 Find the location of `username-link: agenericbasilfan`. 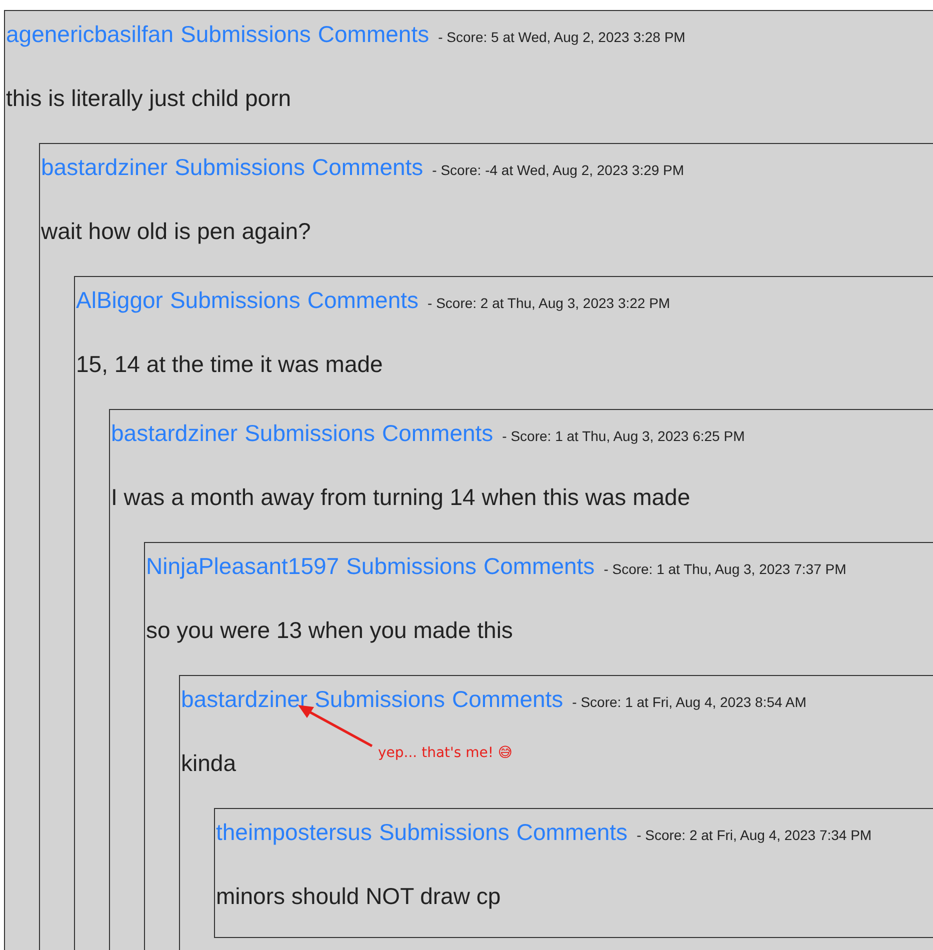

username-link: agenericbasilfan is located at coordinates (90, 34).